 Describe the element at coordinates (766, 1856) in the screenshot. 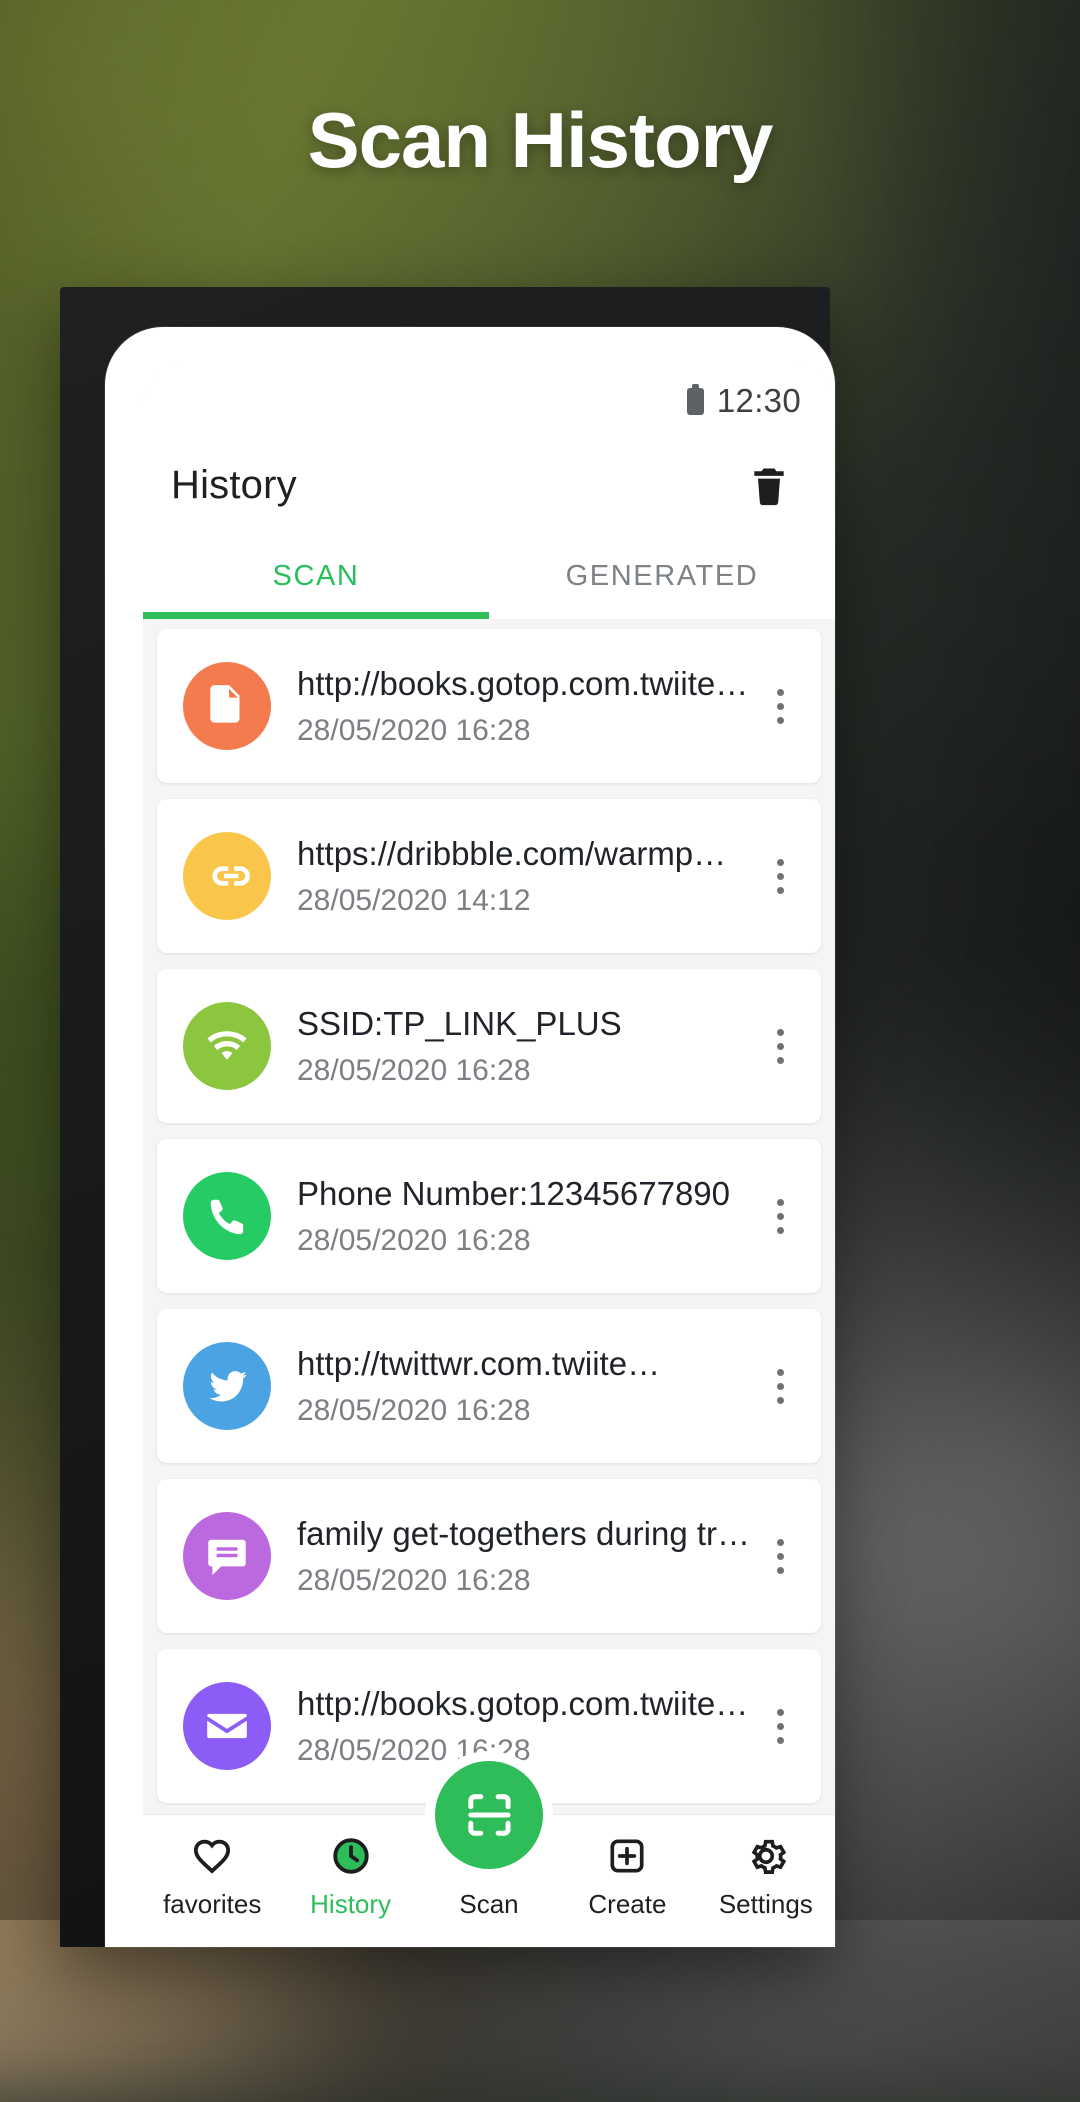

I see `gear-icon` at that location.